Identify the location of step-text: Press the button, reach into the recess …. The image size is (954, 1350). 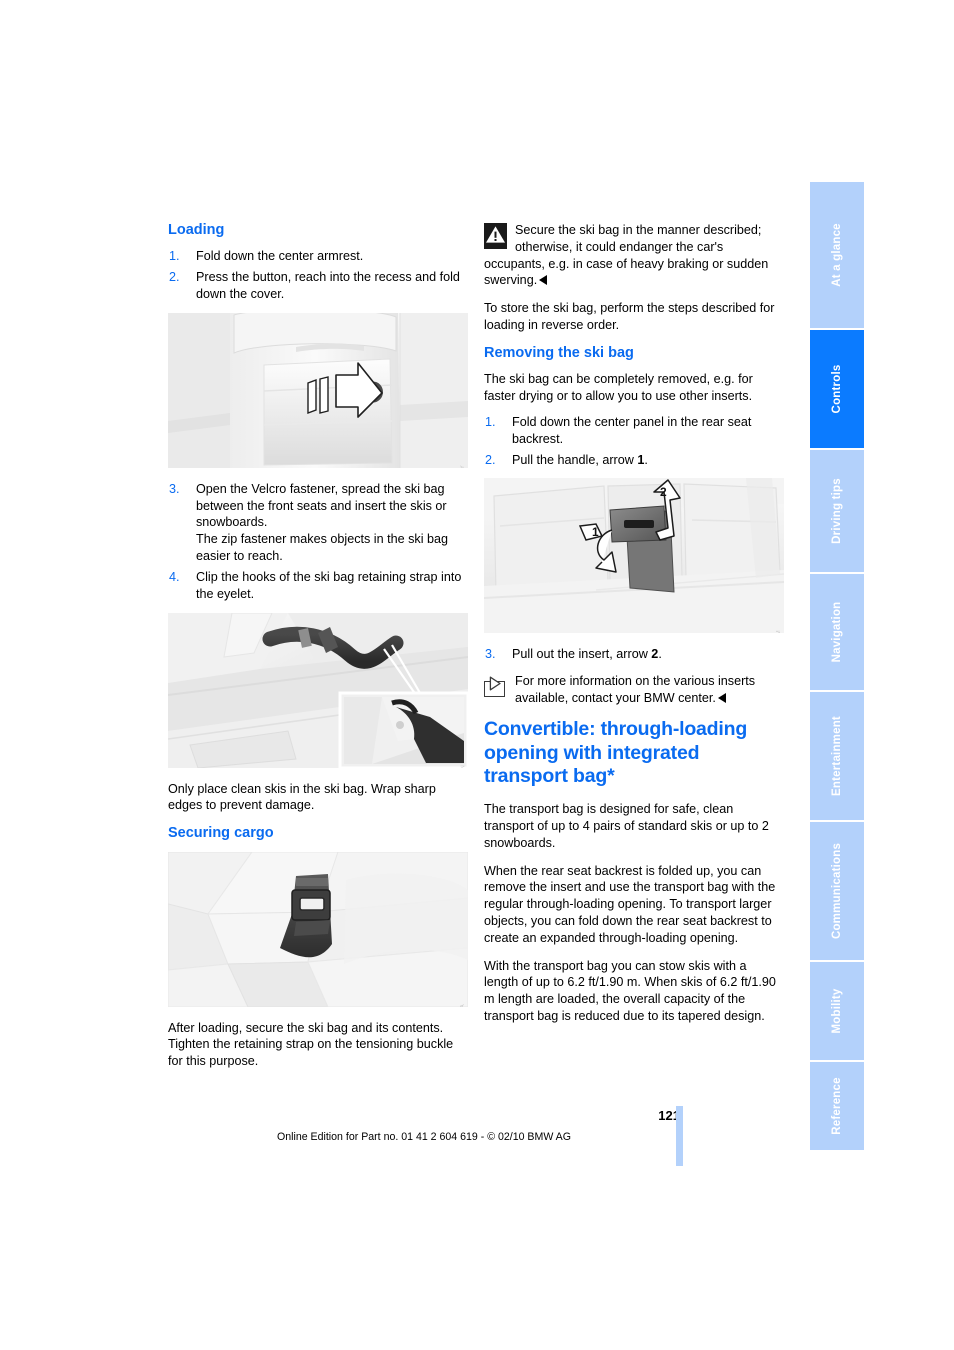
(328, 286).